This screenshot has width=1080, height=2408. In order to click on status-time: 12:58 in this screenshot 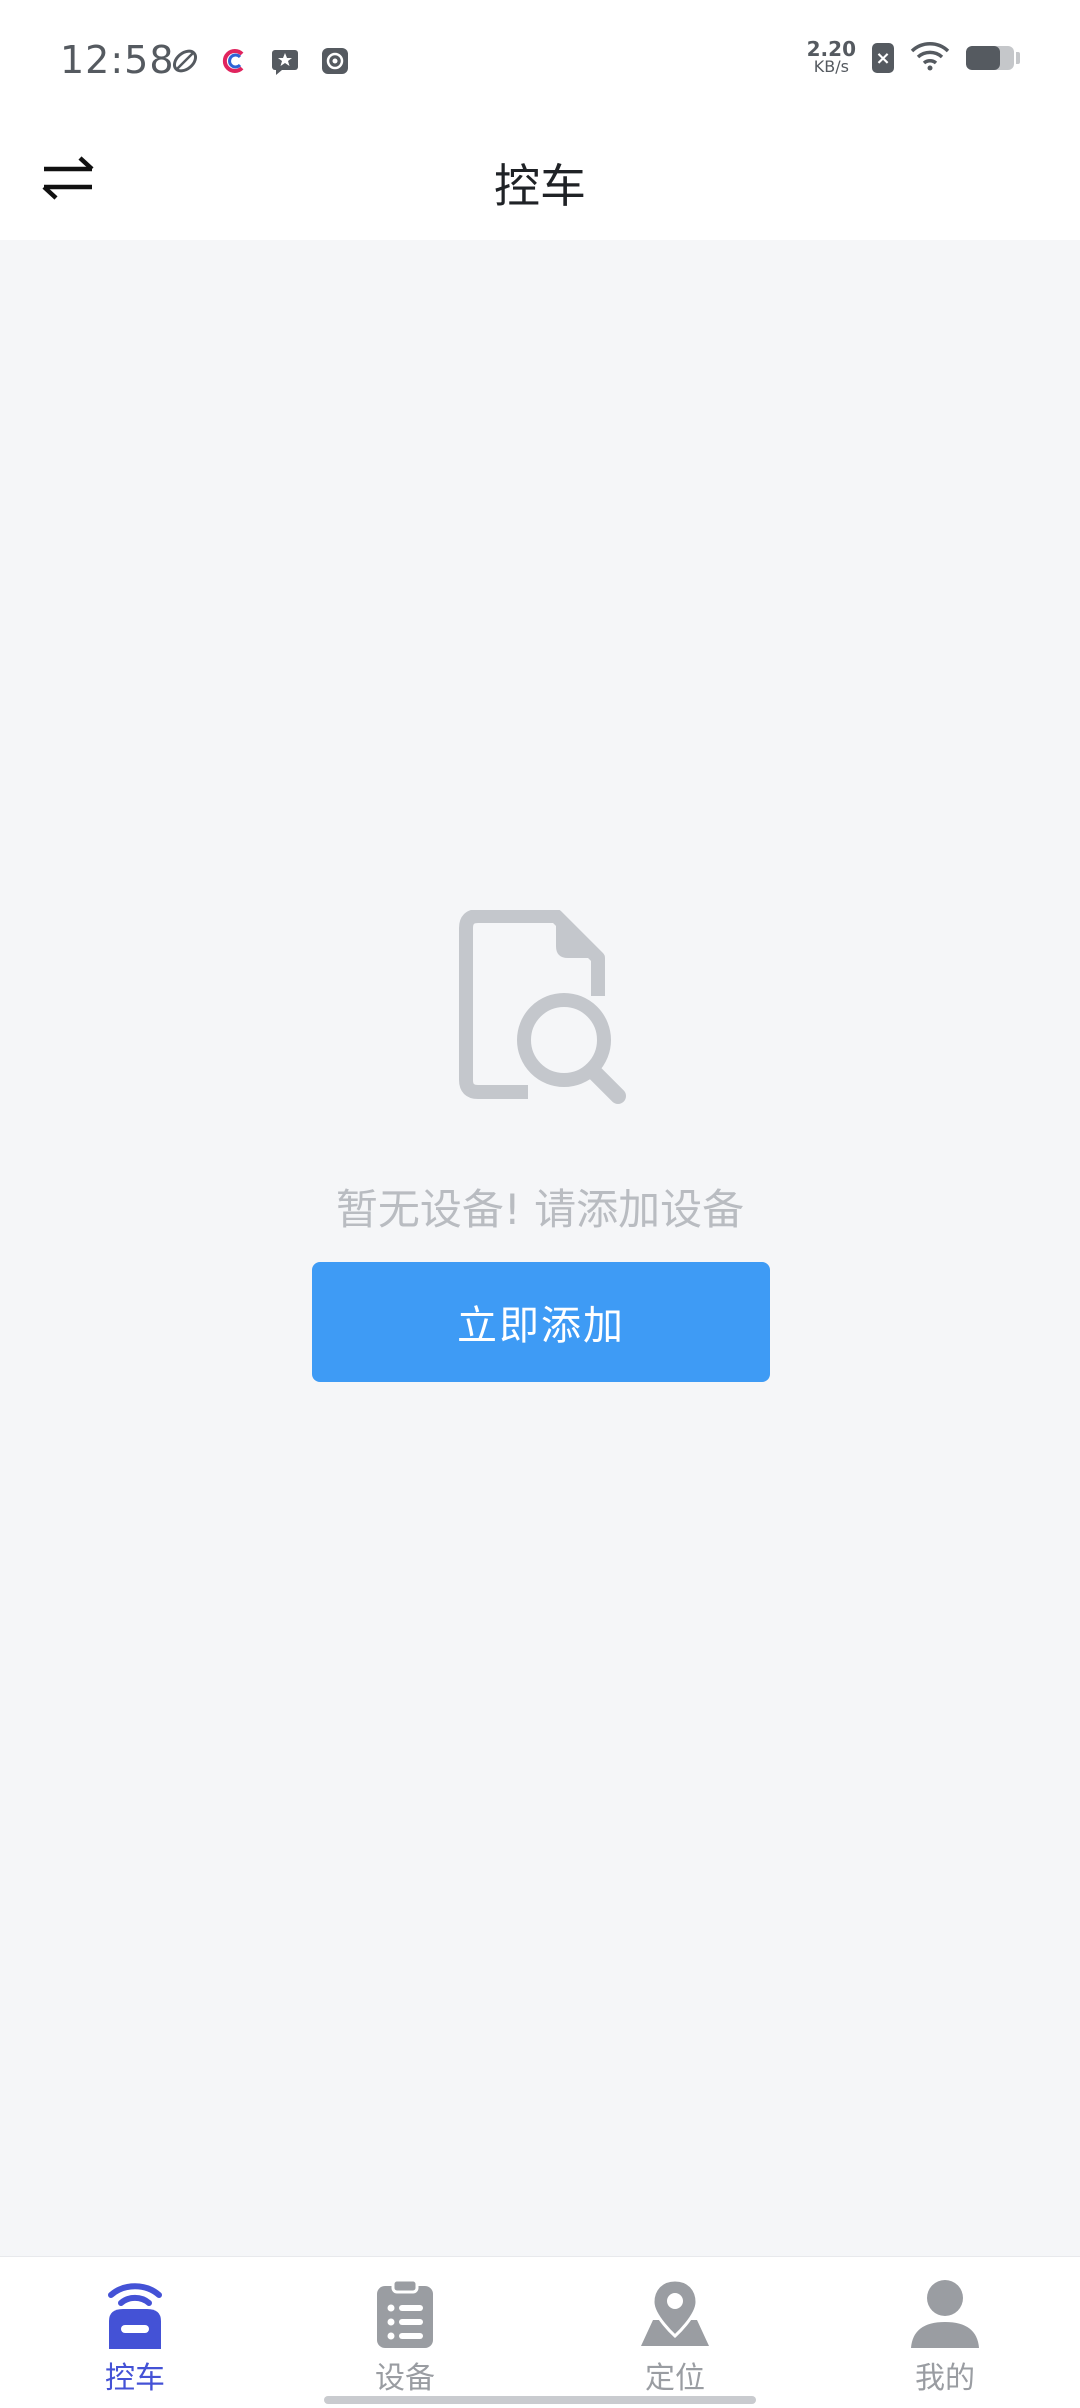, I will do `click(117, 60)`.